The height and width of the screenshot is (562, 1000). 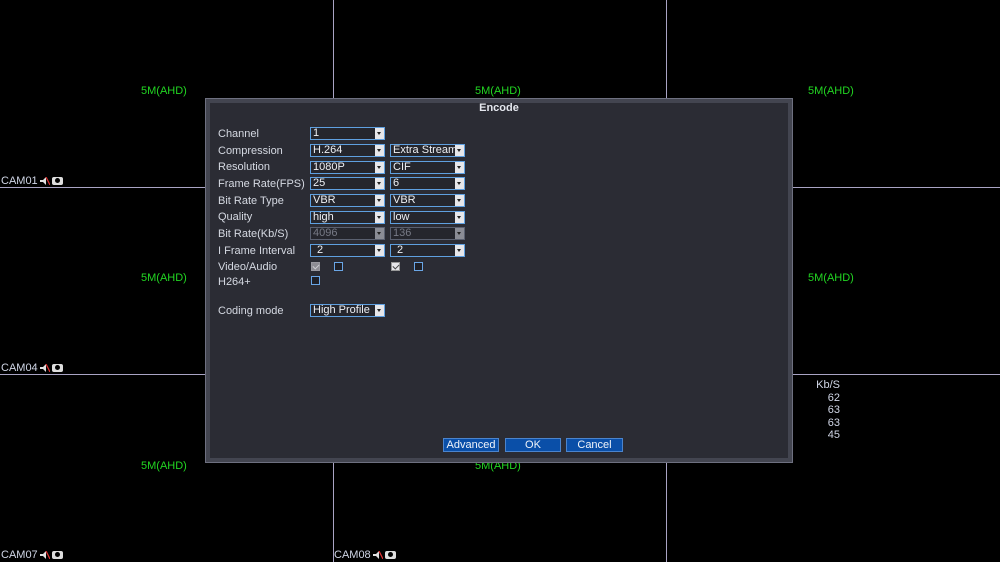 I want to click on channel-select: 1, so click(x=347, y=133).